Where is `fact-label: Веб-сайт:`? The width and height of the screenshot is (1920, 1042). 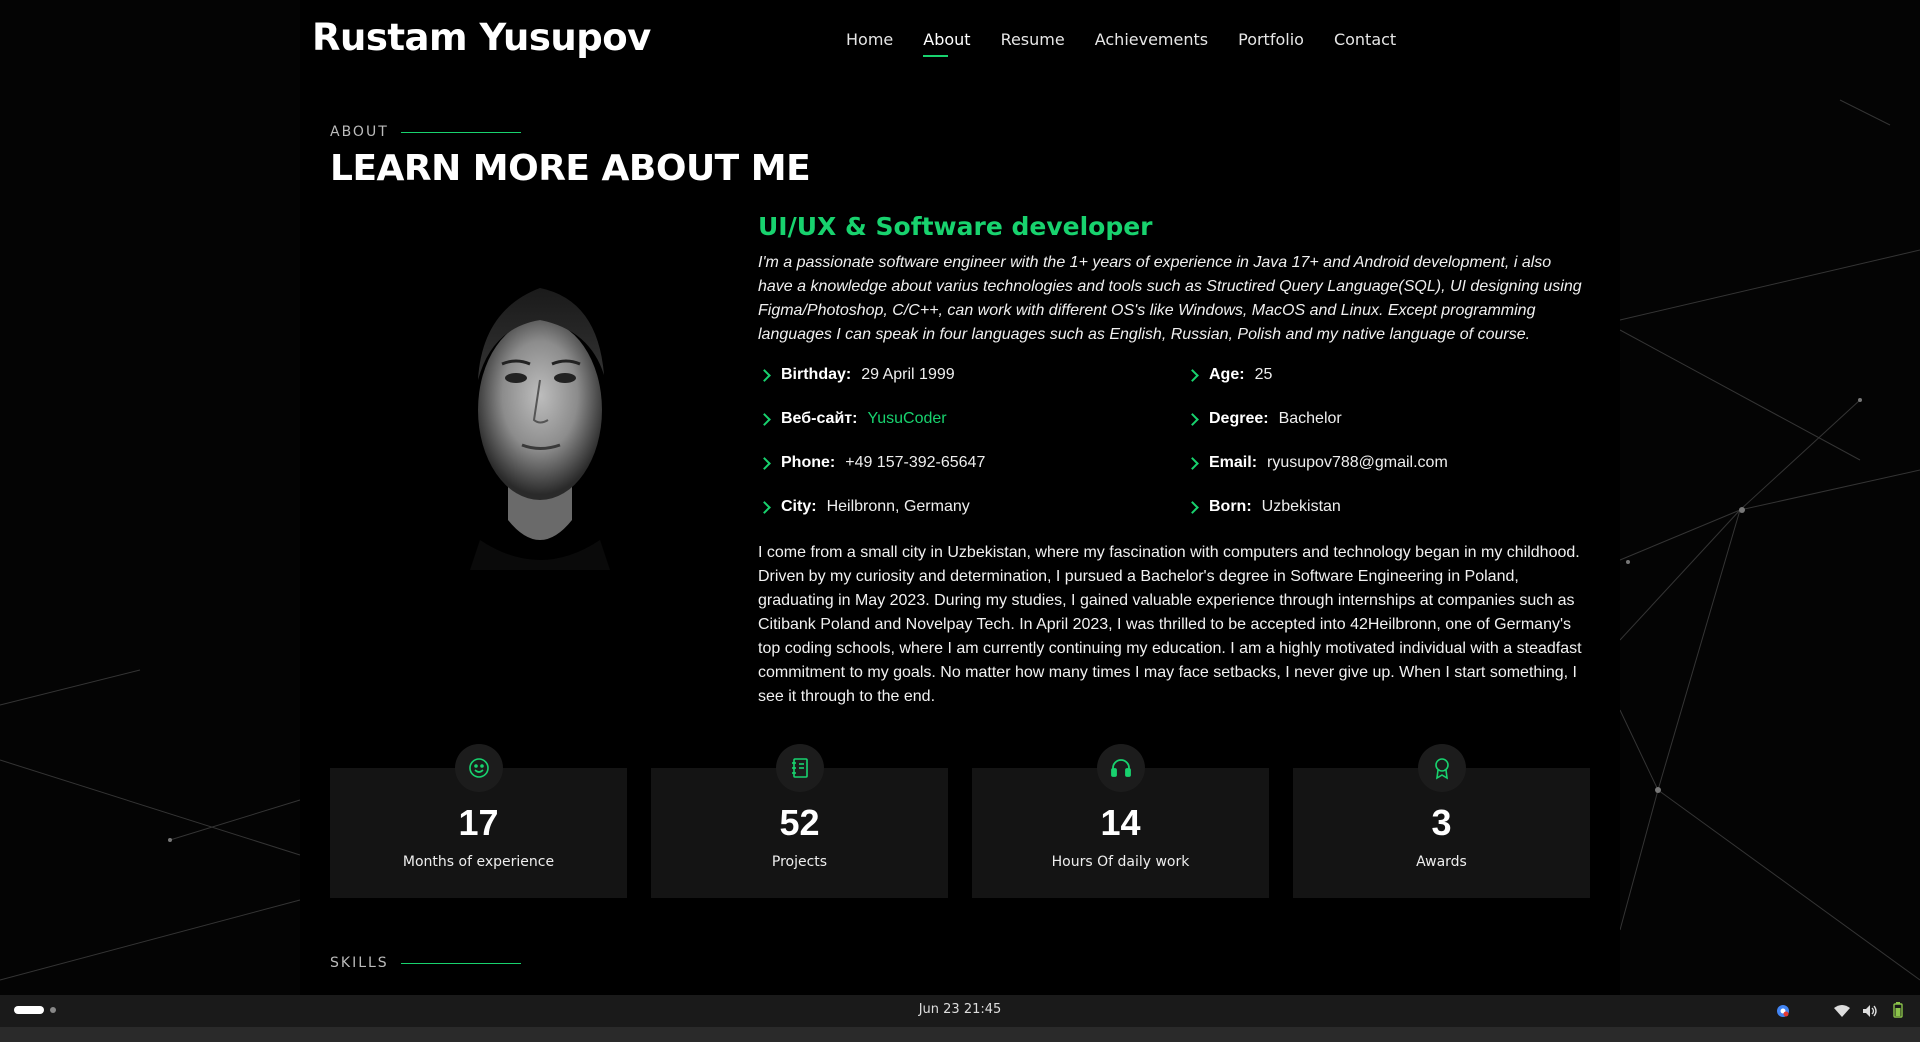
fact-label: Веб-сайт: is located at coordinates (819, 418).